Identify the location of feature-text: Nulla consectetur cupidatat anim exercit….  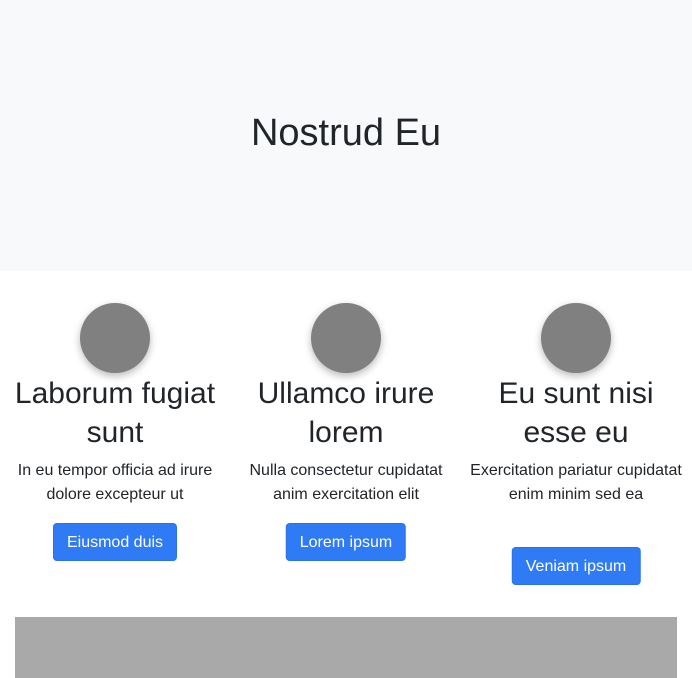
(346, 482).